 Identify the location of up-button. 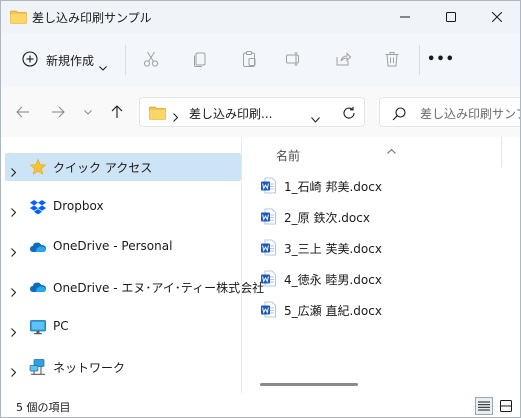
(117, 112).